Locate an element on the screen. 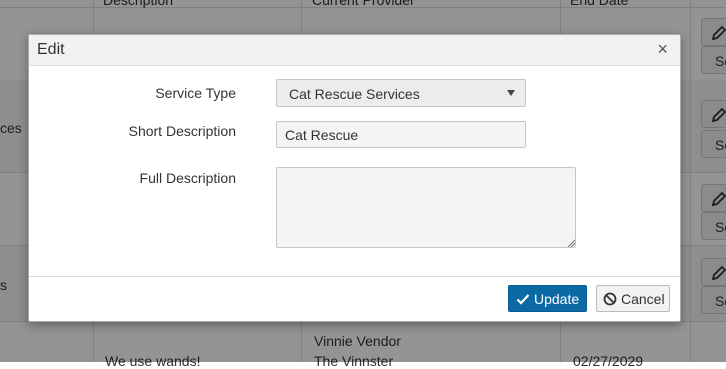  update-button: Update is located at coordinates (547, 298).